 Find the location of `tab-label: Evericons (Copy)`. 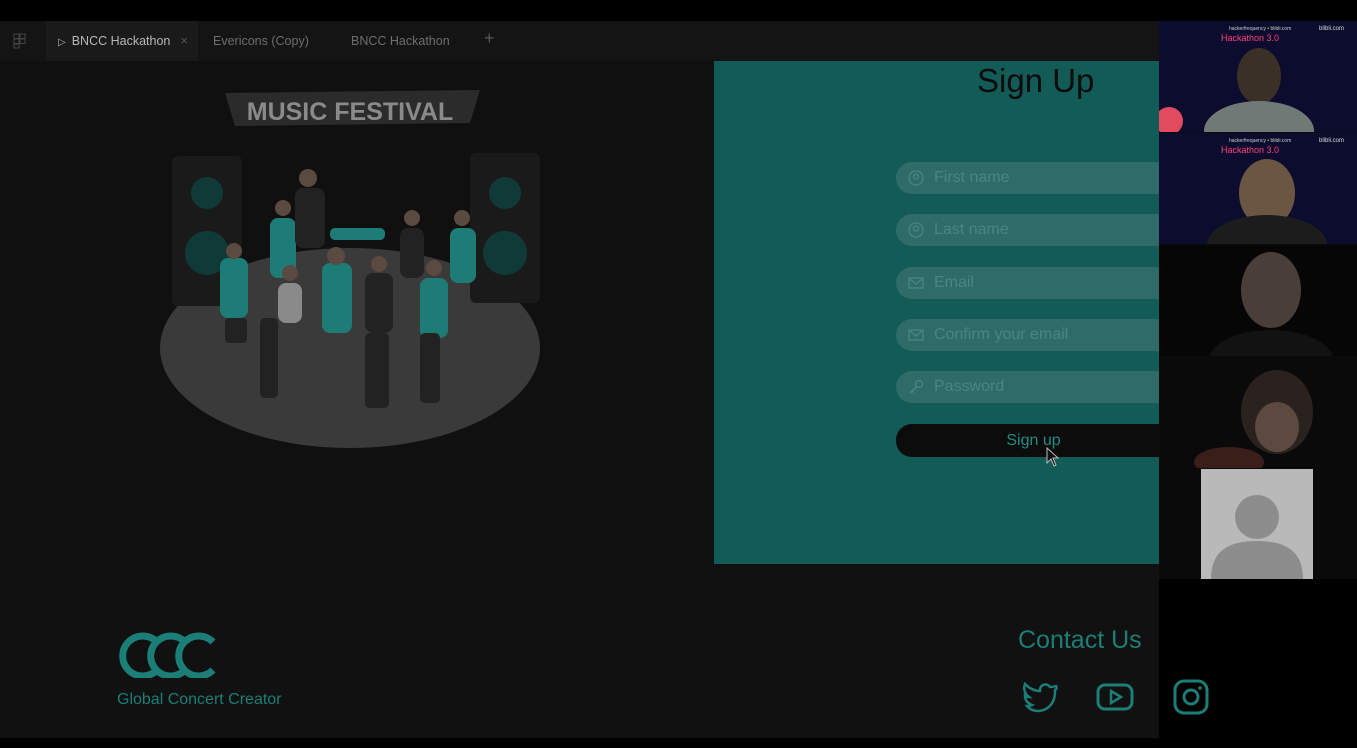

tab-label: Evericons (Copy) is located at coordinates (261, 41).